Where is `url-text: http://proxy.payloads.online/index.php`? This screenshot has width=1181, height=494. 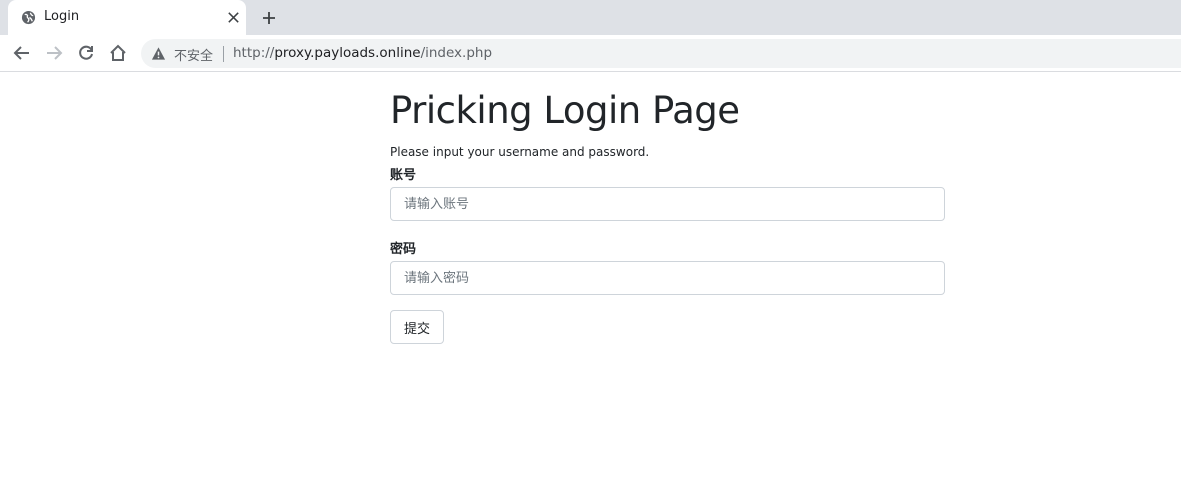
url-text: http://proxy.payloads.online/index.php is located at coordinates (362, 53).